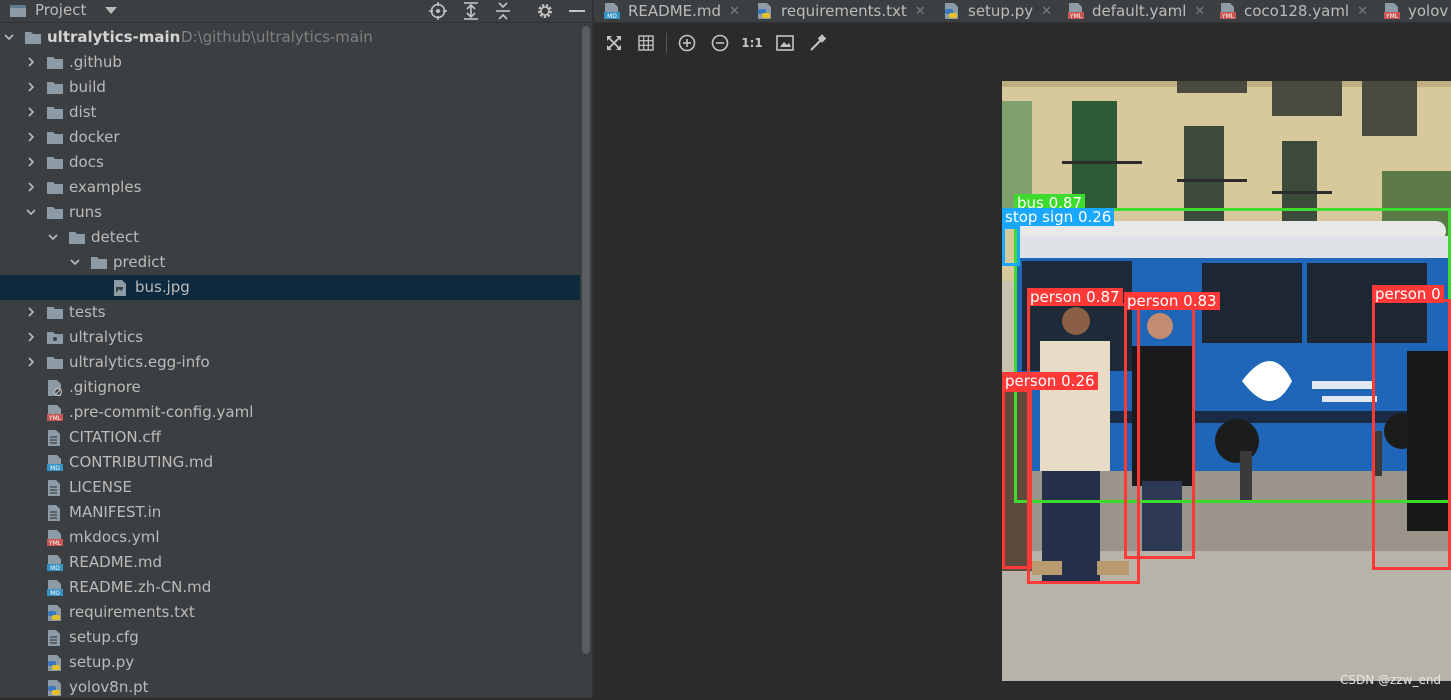 Image resolution: width=1451 pixels, height=700 pixels. I want to click on gear-icon, so click(545, 11).